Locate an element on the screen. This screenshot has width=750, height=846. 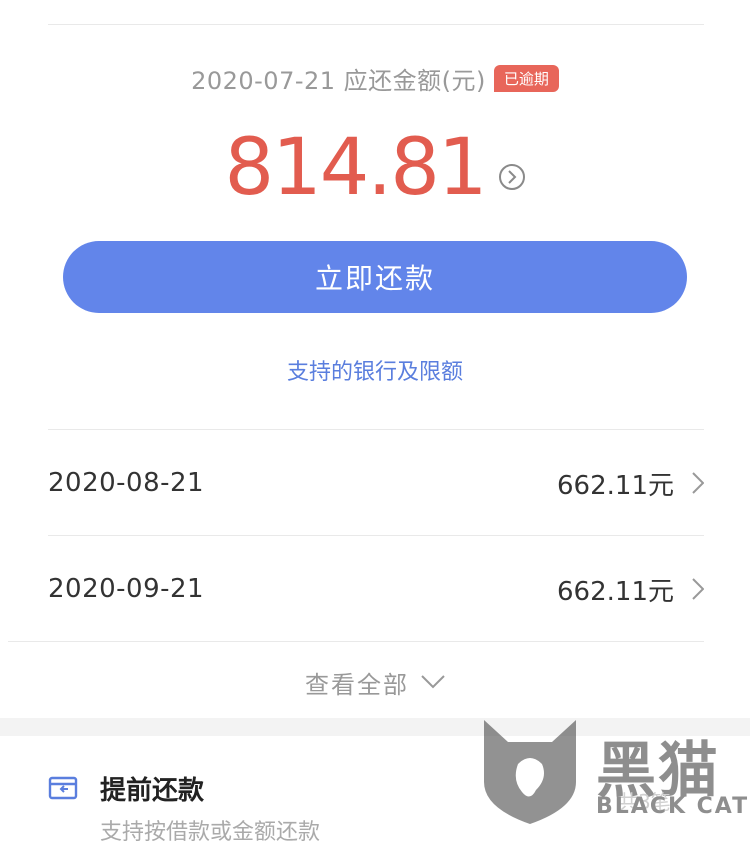
schedule-date: 2020-09-21 is located at coordinates (126, 589).